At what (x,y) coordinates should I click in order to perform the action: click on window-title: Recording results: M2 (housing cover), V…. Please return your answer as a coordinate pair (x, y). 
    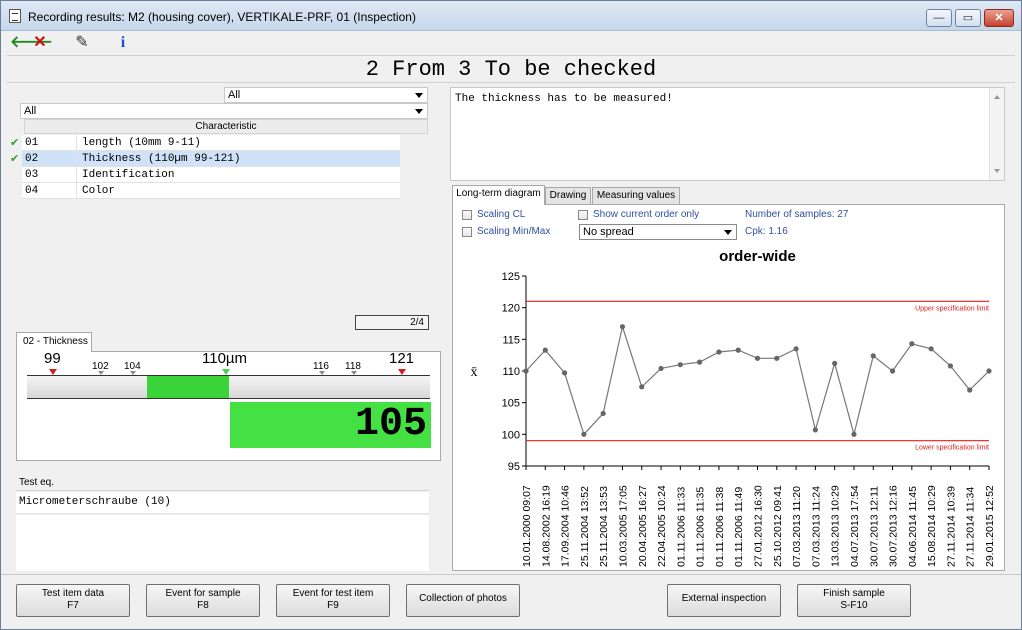
    Looking at the image, I should click on (222, 17).